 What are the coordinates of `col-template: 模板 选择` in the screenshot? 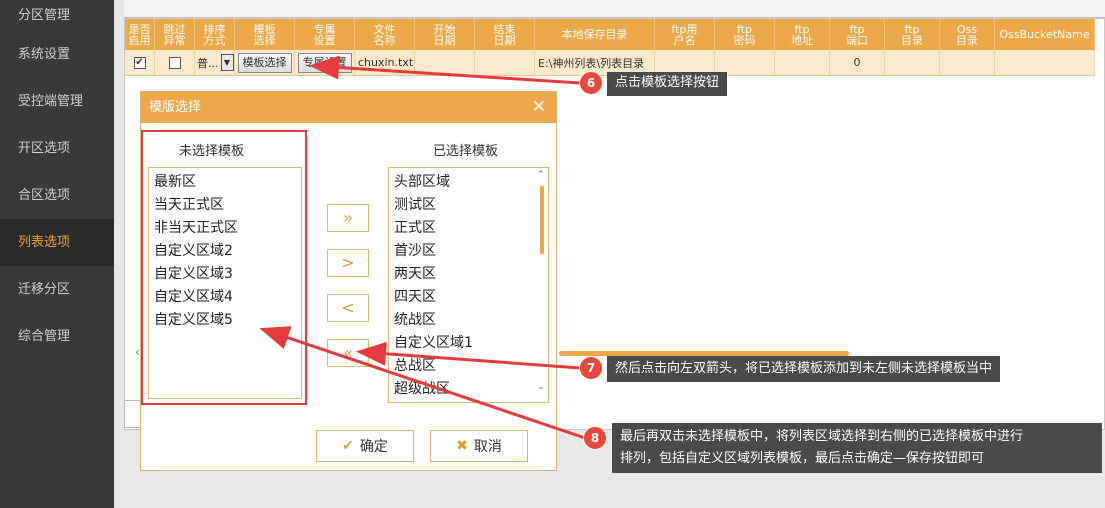 It's located at (265, 34).